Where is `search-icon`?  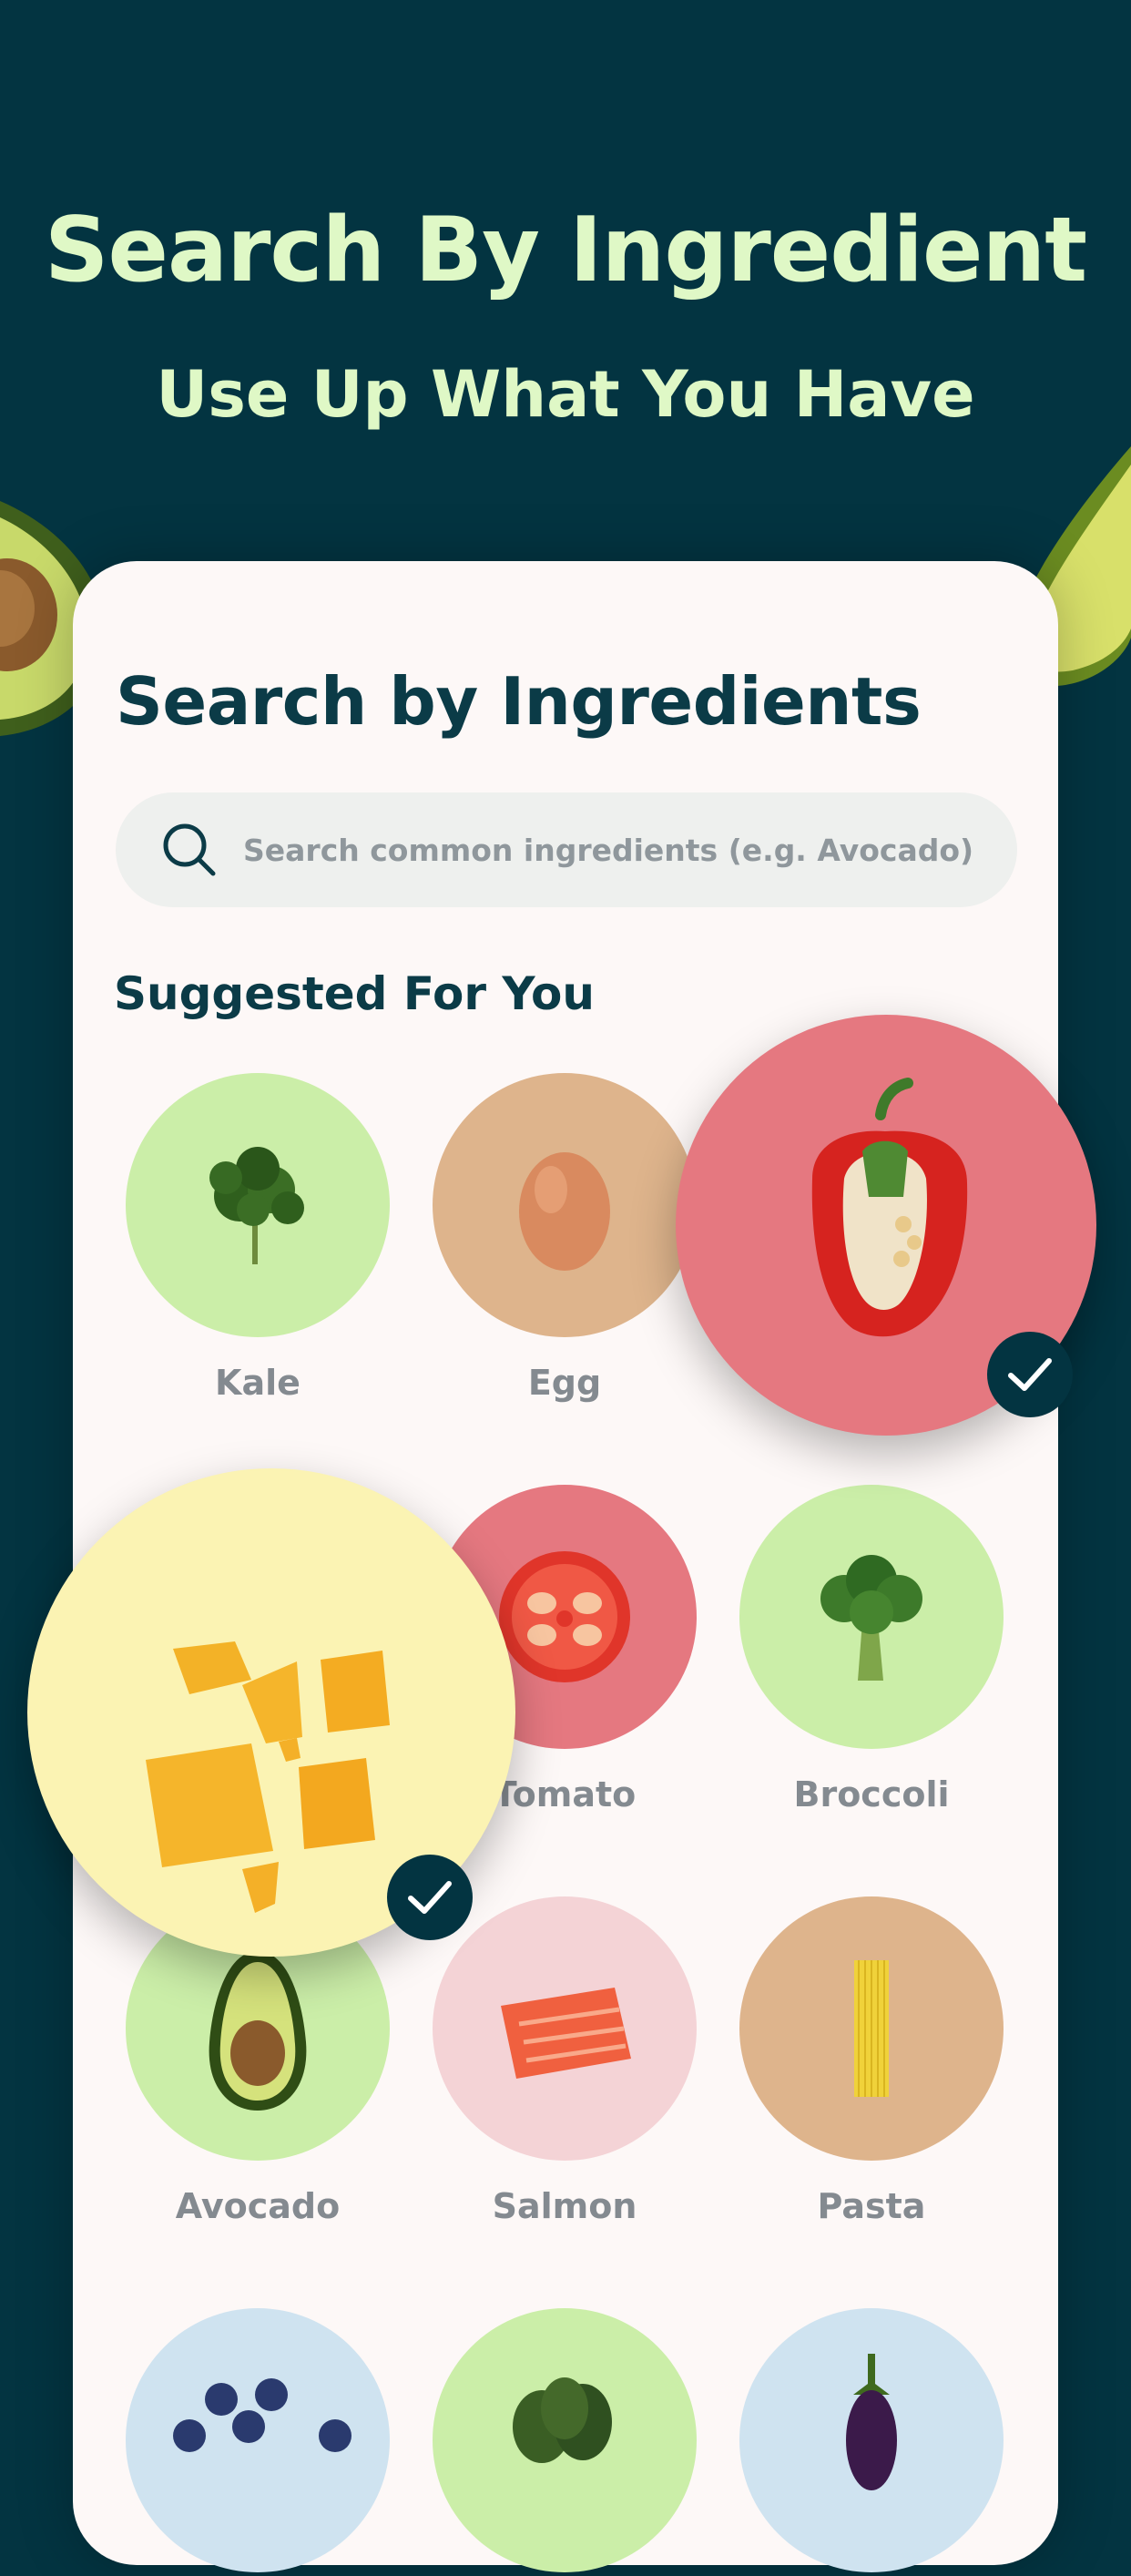
search-icon is located at coordinates (190, 849).